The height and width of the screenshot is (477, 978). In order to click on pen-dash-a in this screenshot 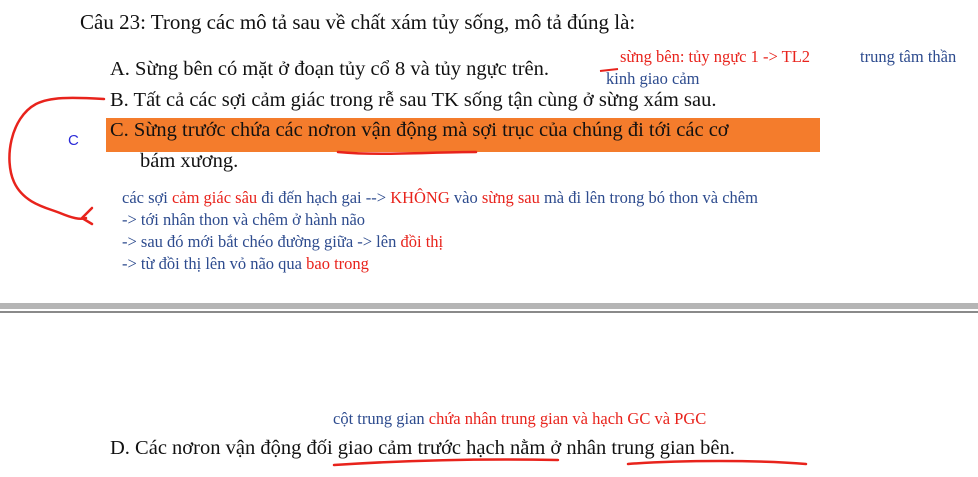, I will do `click(609, 70)`.